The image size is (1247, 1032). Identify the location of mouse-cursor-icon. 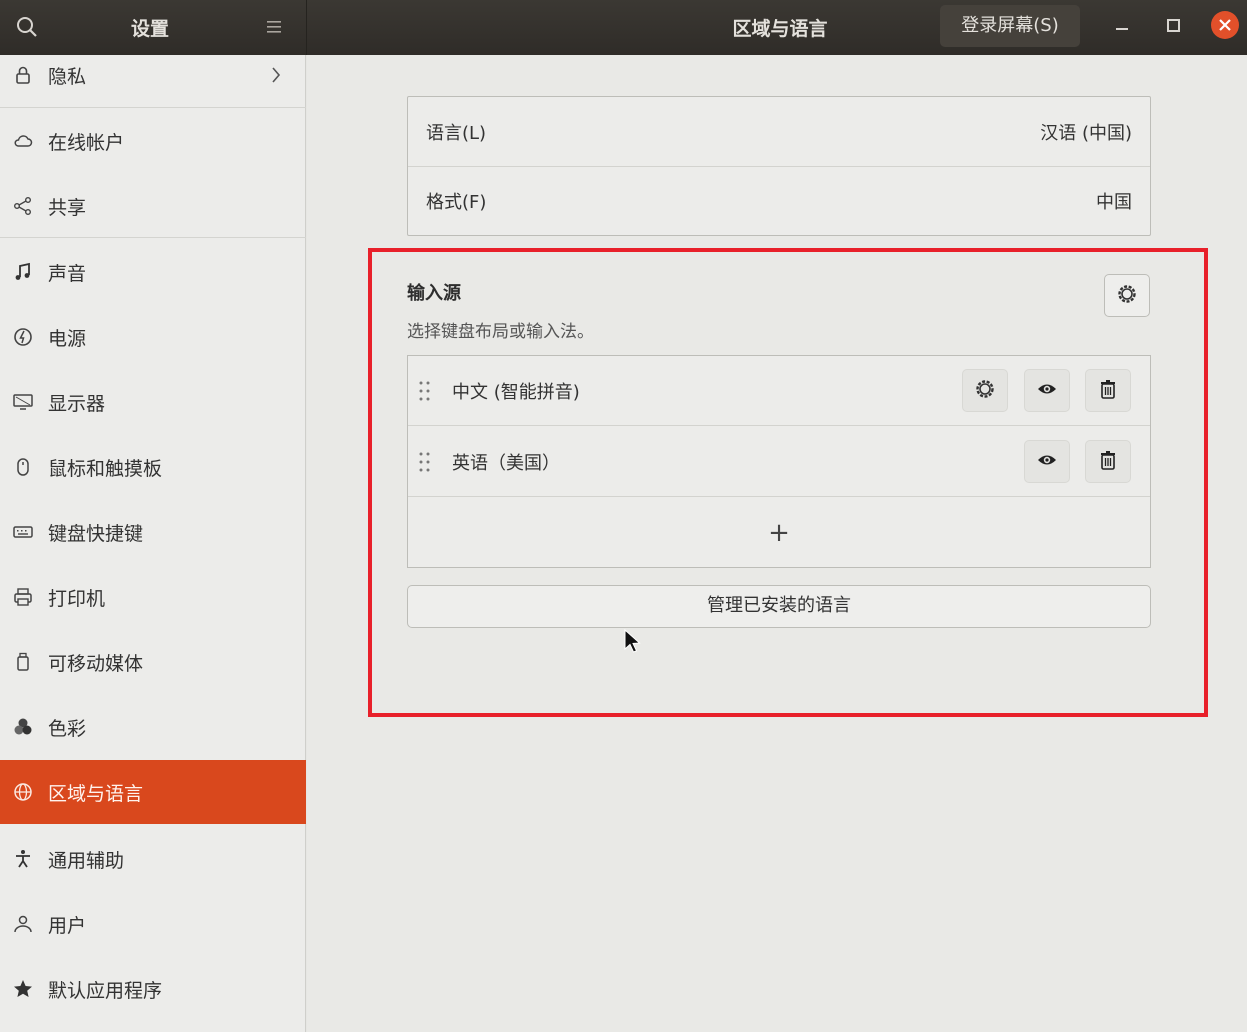
(633, 641).